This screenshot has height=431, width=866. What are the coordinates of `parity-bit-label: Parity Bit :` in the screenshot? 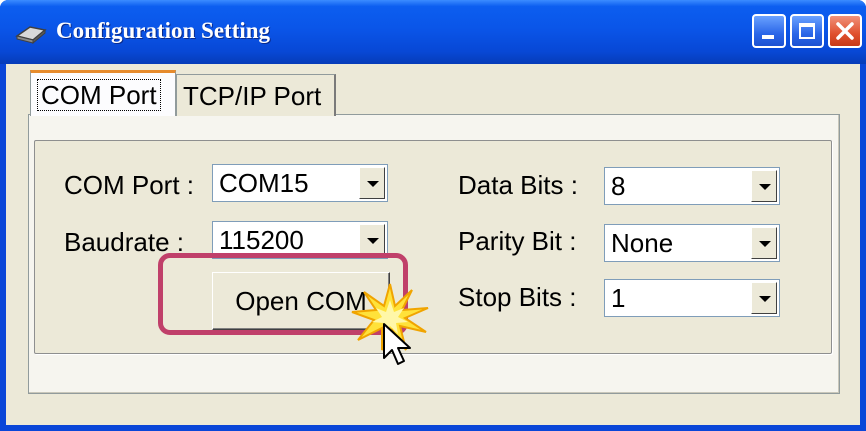 It's located at (517, 241).